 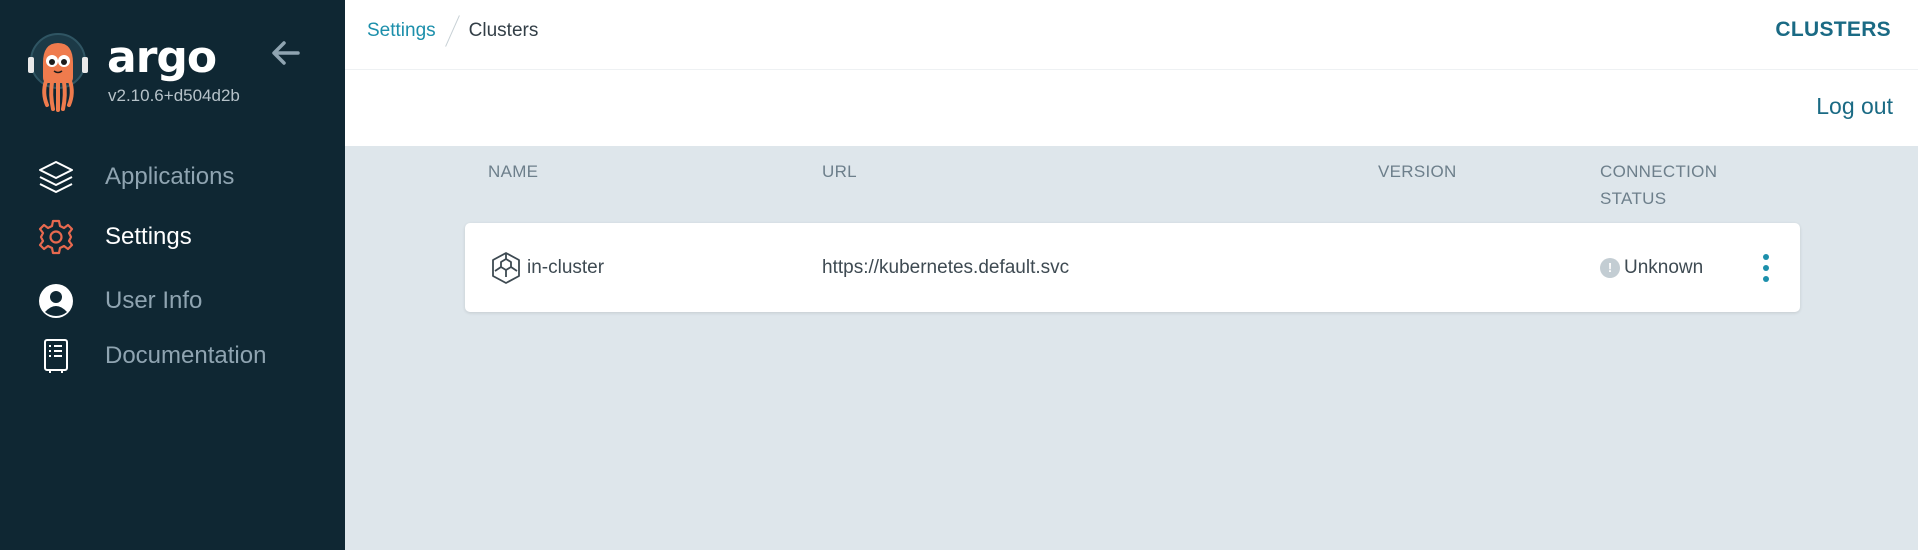 I want to click on column-header-connection-status: CONNECTION STATUS, so click(x=1659, y=185).